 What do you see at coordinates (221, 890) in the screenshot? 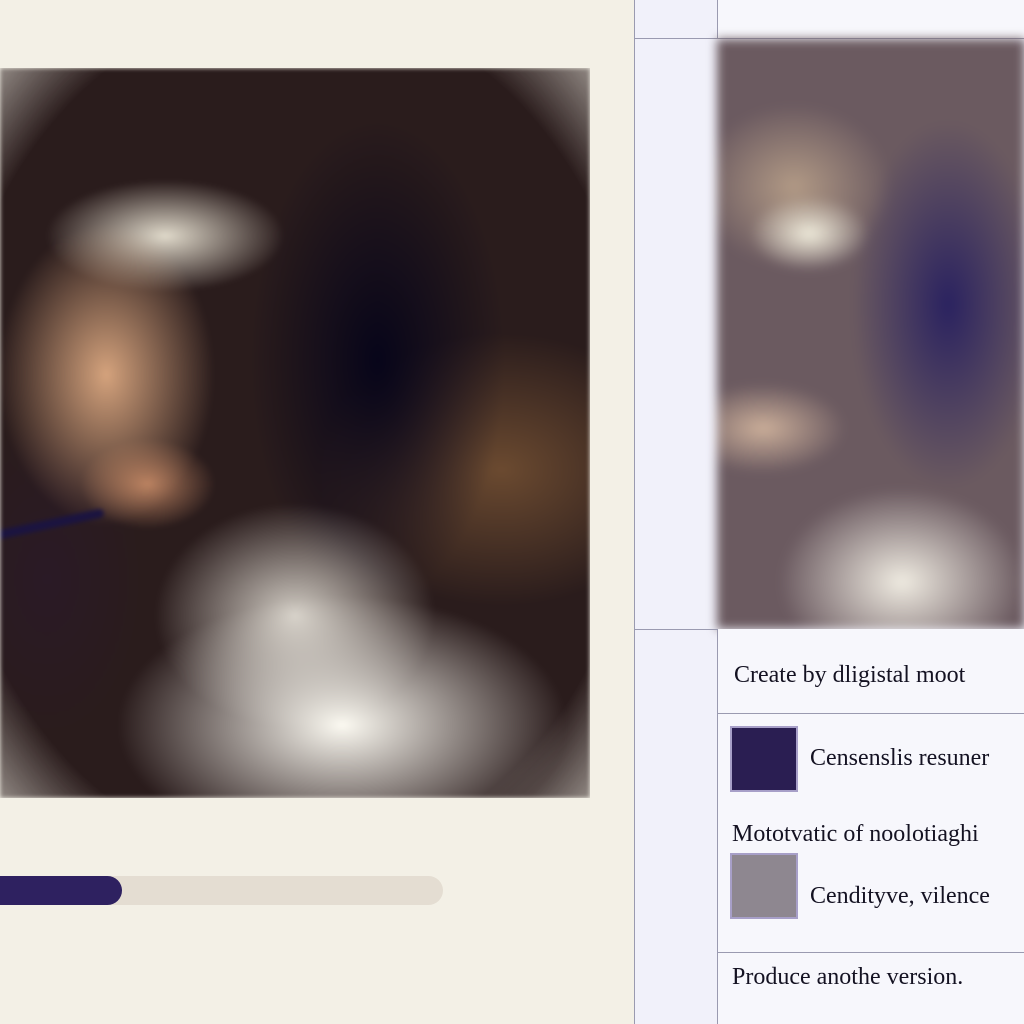
I see `progress-bar` at bounding box center [221, 890].